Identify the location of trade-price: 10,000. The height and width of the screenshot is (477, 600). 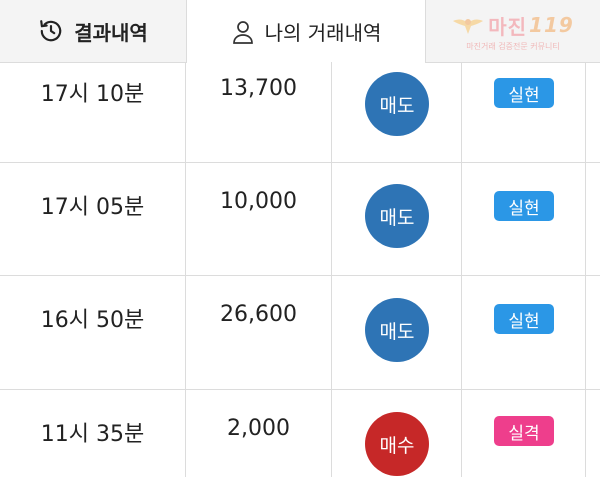
(258, 201).